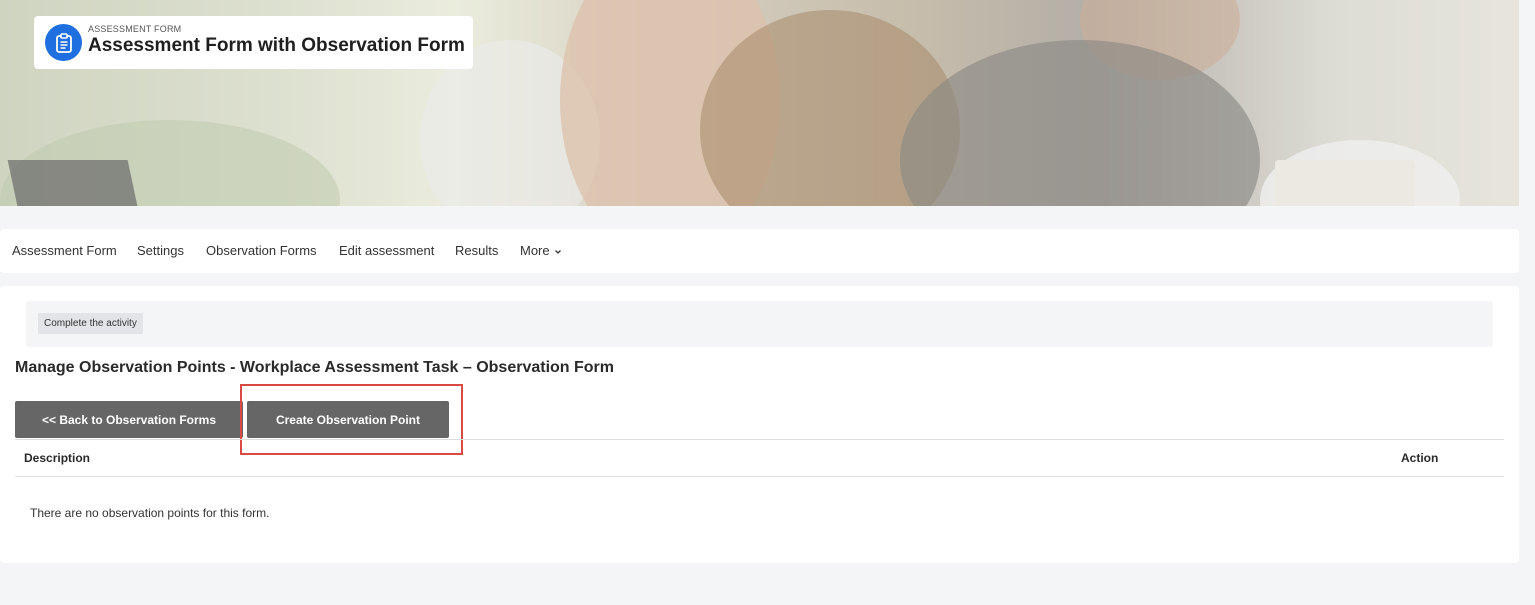  I want to click on column-header-action: Action, so click(1420, 458).